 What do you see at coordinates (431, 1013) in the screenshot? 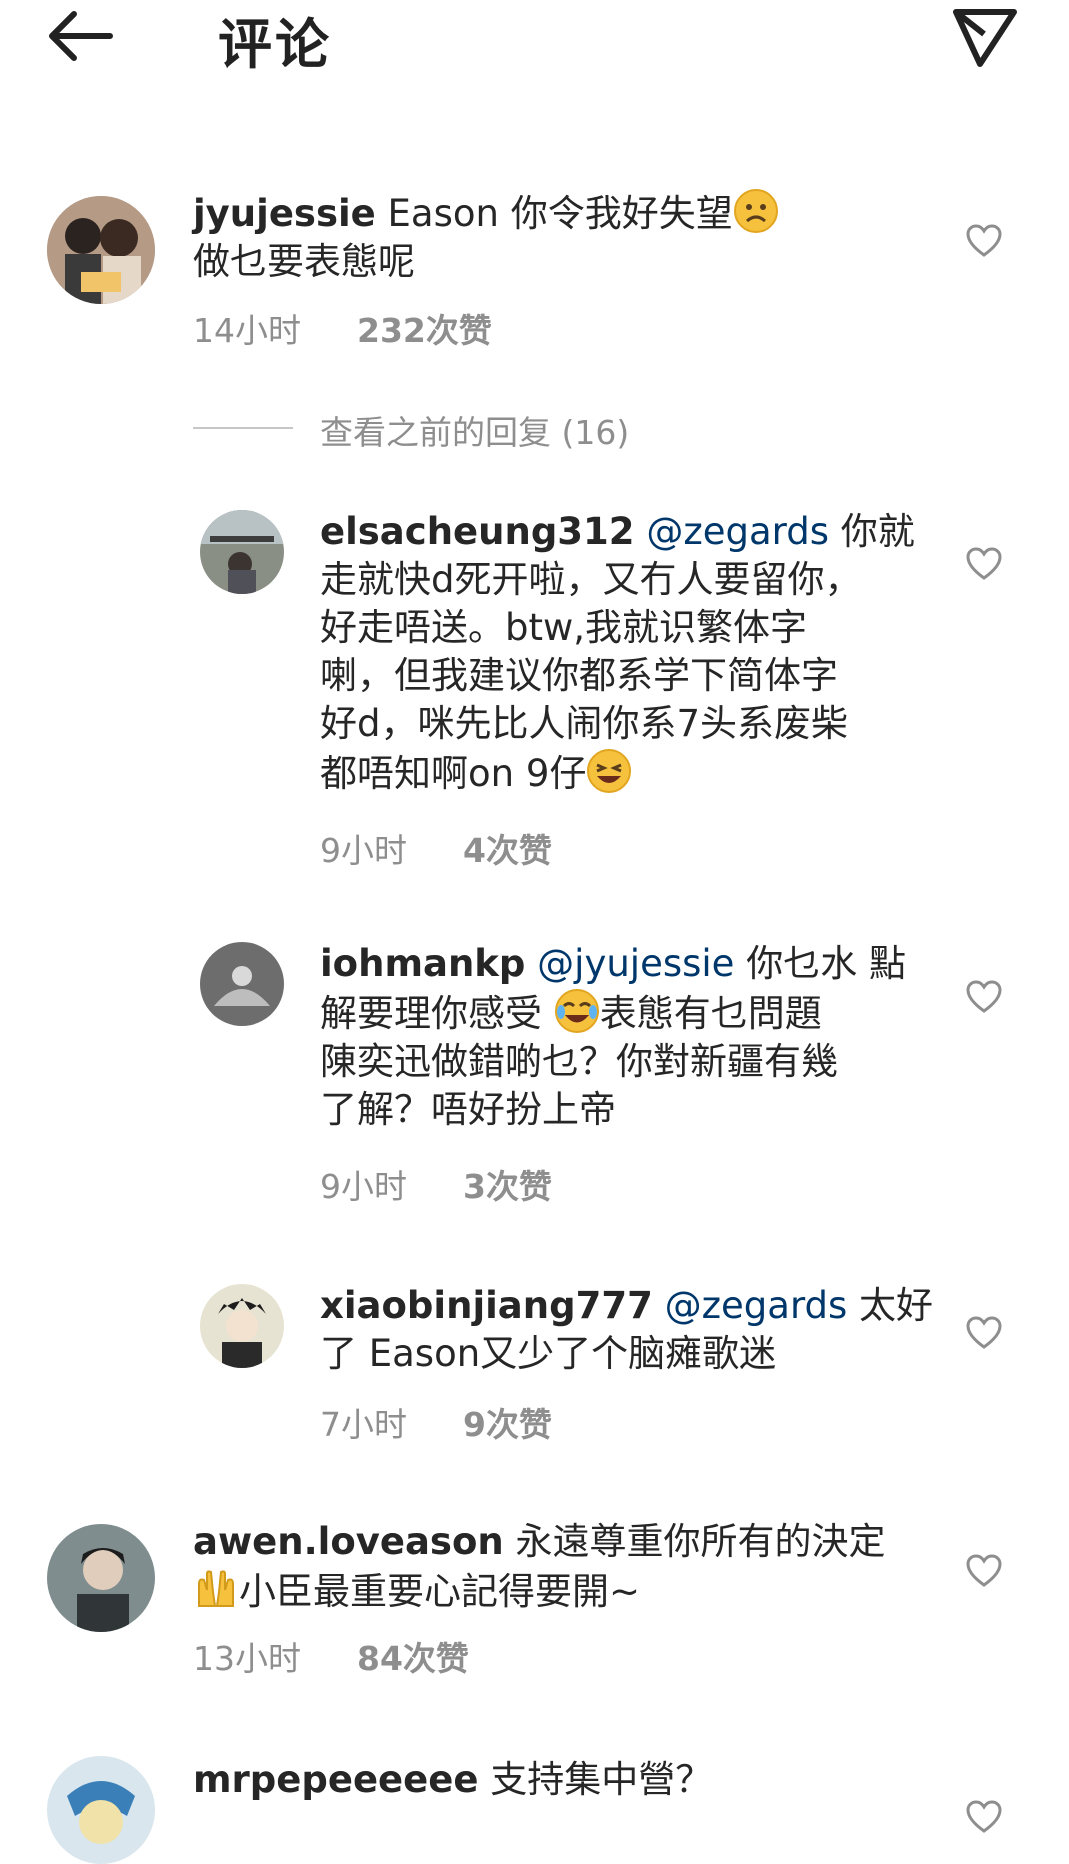
I see `reply-text: 解要理你感受` at bounding box center [431, 1013].